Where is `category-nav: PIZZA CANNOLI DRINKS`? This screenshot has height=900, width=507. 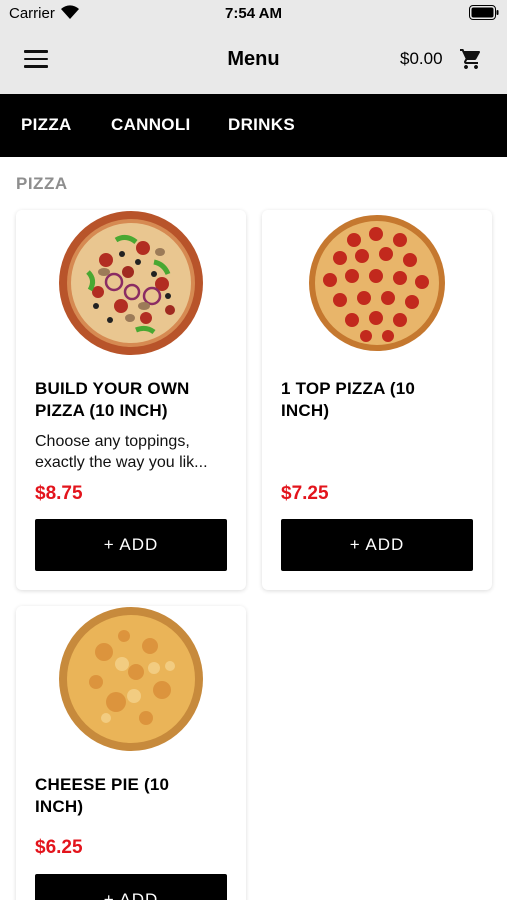
category-nav: PIZZA CANNOLI DRINKS is located at coordinates (253, 125).